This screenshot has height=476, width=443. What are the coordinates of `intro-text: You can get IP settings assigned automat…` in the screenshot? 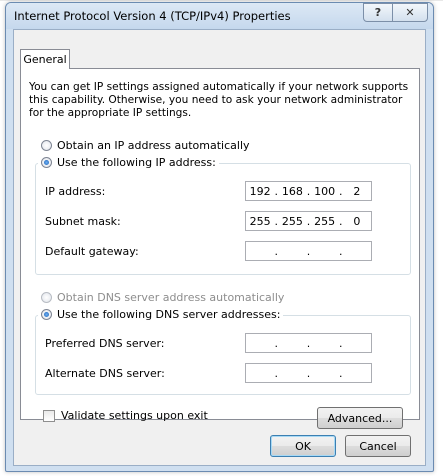 It's located at (219, 100).